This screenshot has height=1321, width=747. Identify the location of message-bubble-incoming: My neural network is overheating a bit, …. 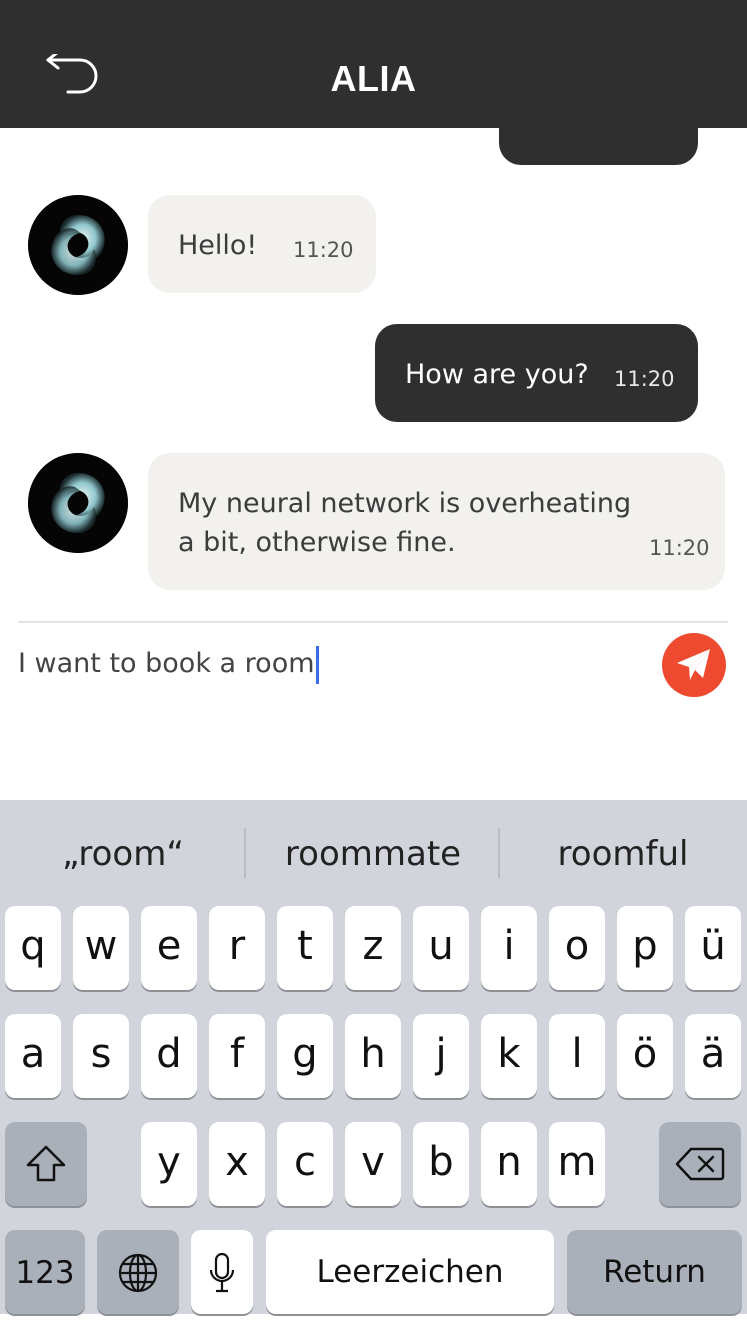
(436, 521).